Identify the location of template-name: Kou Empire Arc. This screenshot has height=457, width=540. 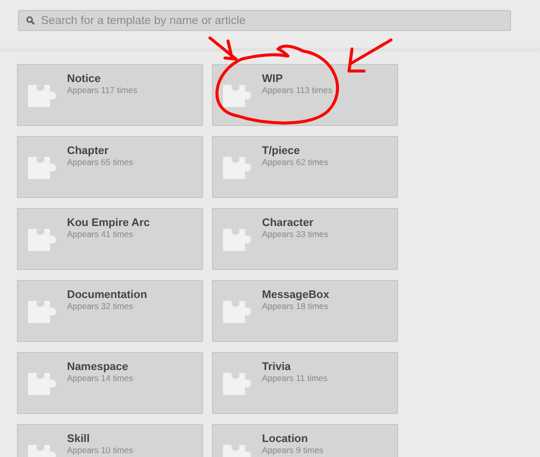
(108, 223).